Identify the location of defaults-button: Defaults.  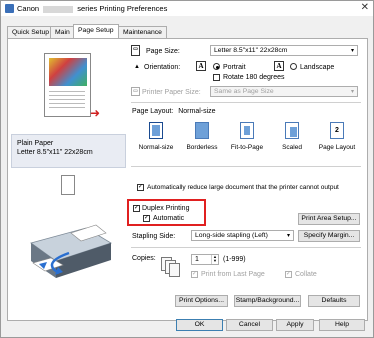
(334, 301).